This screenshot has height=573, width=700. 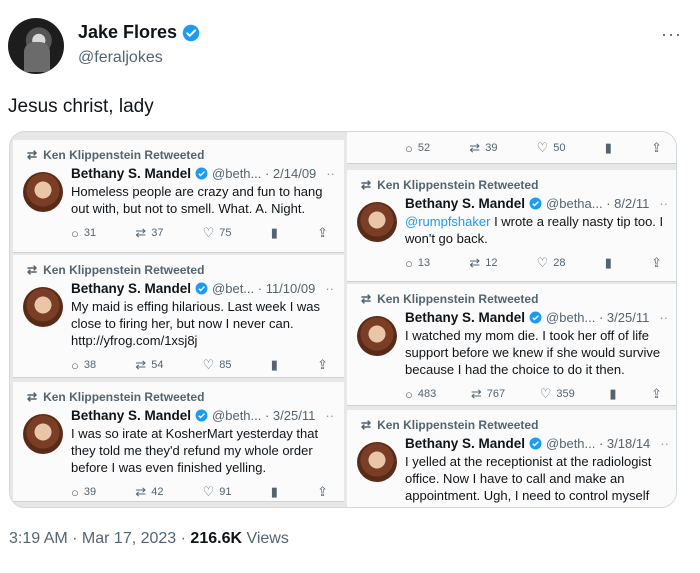 What do you see at coordinates (427, 394) in the screenshot?
I see `reply-count: 483` at bounding box center [427, 394].